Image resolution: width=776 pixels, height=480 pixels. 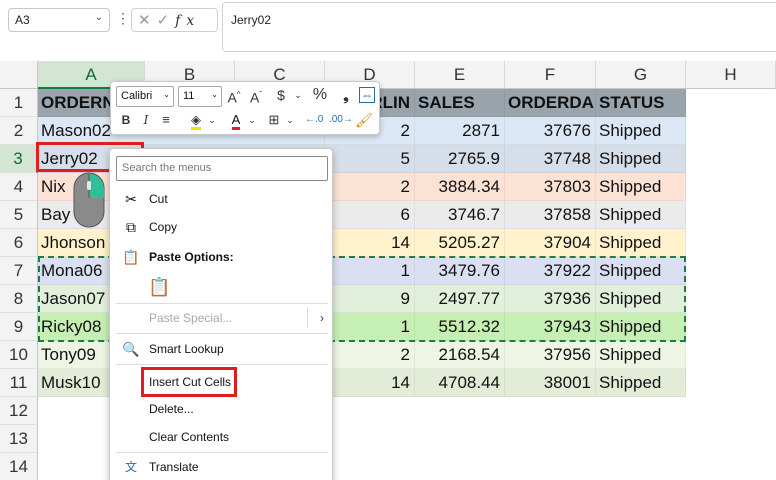 What do you see at coordinates (186, 349) in the screenshot?
I see `menu-item-smart-lookup-label: Smart Lookup` at bounding box center [186, 349].